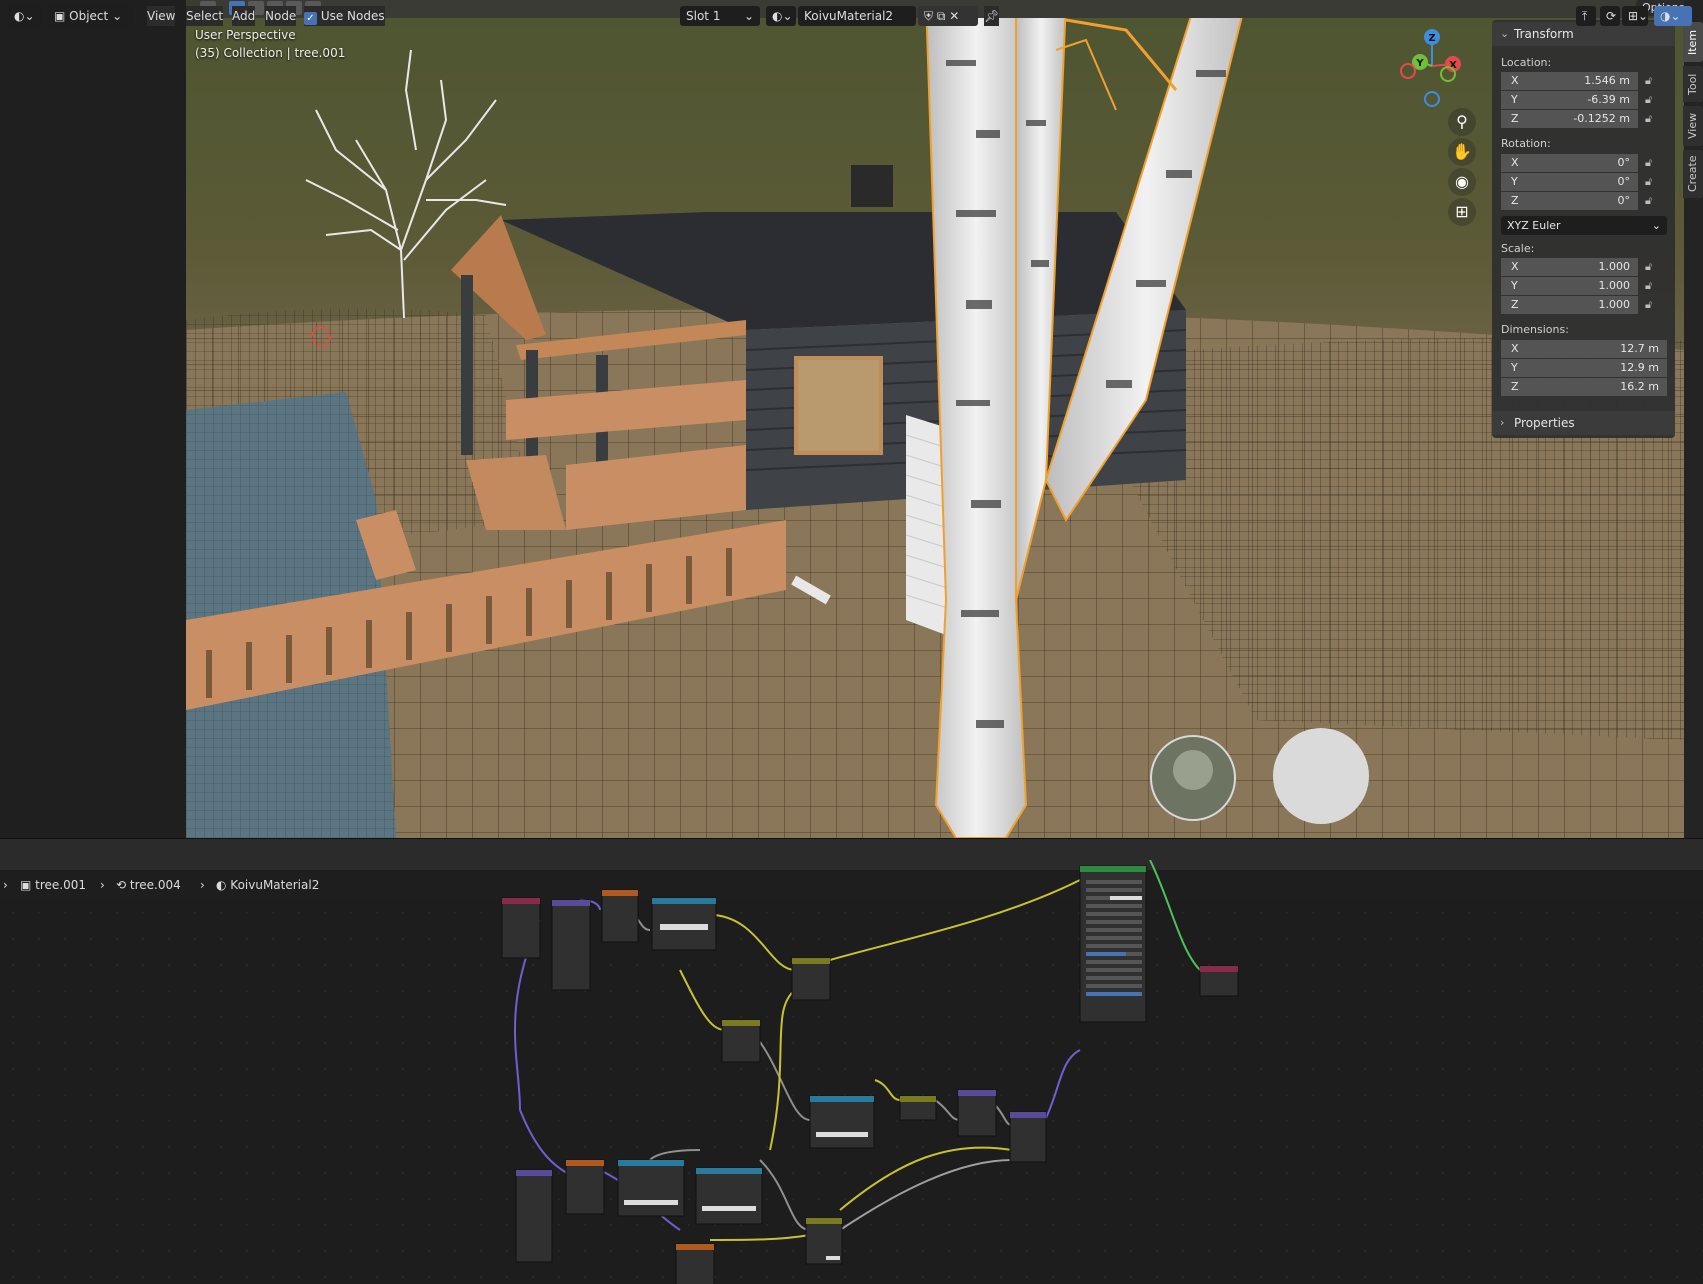 This screenshot has width=1703, height=1284. What do you see at coordinates (1624, 162) in the screenshot?
I see `field-value: 0°` at bounding box center [1624, 162].